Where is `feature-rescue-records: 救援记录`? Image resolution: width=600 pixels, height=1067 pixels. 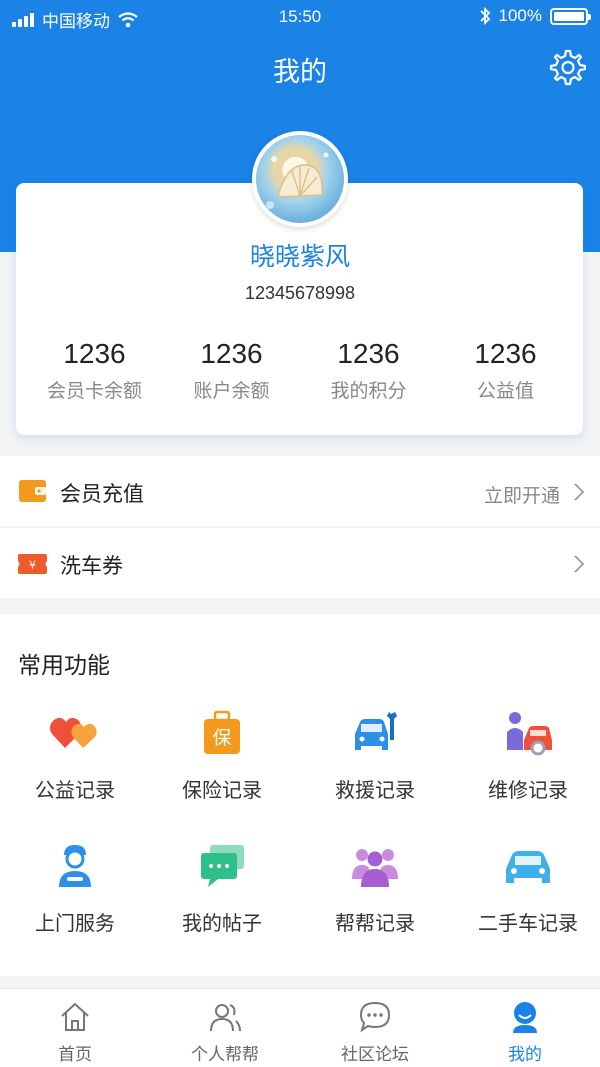 feature-rescue-records: 救援记录 is located at coordinates (375, 756).